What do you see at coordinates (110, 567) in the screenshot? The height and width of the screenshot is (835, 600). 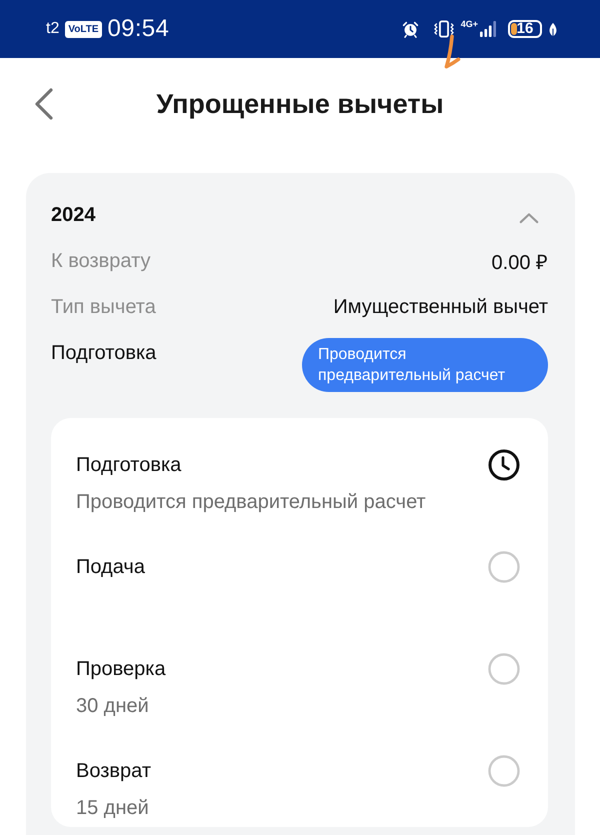 I see `step-title: Подача` at bounding box center [110, 567].